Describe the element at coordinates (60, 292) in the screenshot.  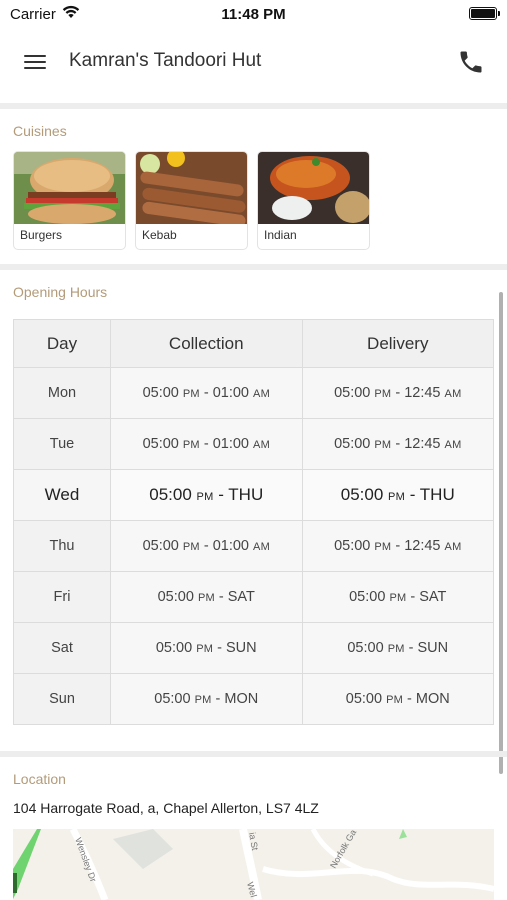
I see `opening-hours-title: Opening Hours` at that location.